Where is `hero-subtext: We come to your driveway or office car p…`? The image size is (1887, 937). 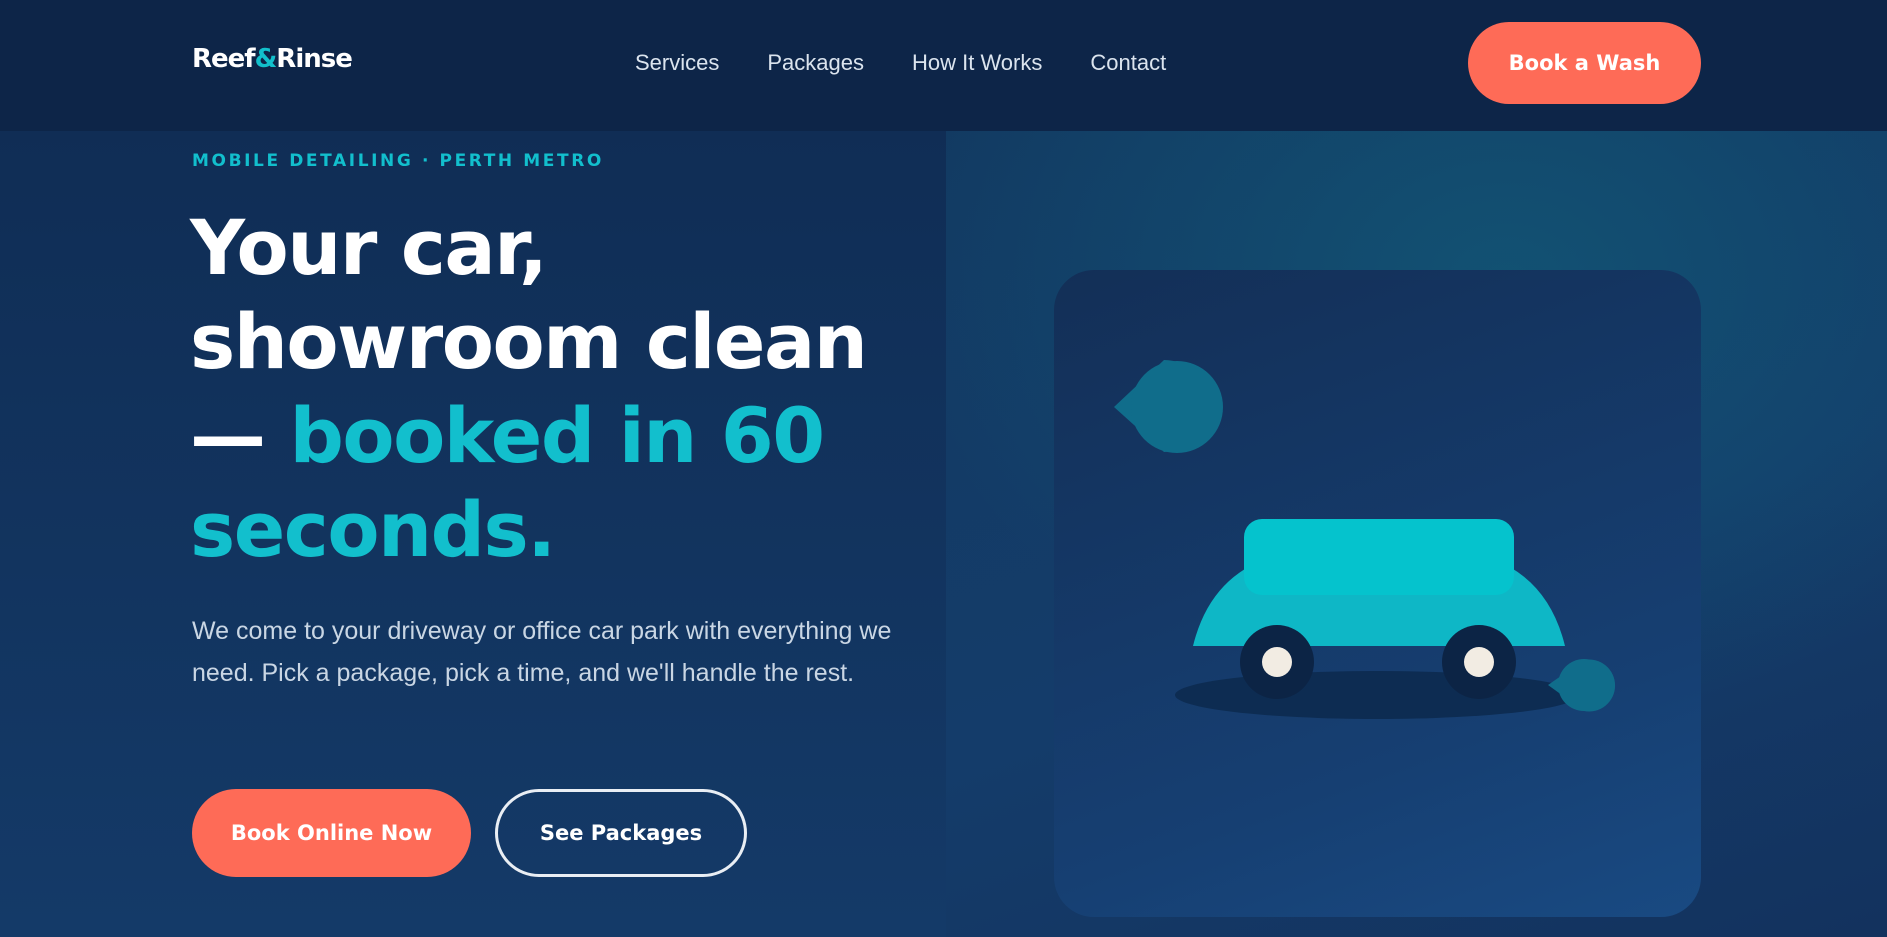 hero-subtext: We come to your driveway or office car p… is located at coordinates (542, 652).